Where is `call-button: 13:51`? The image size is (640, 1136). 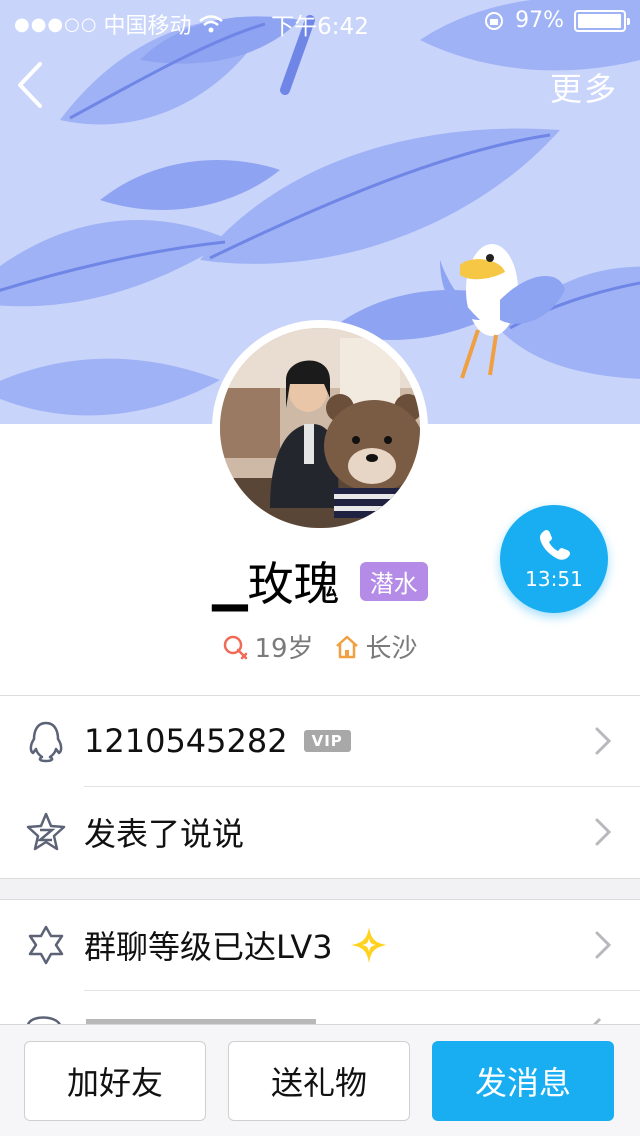
call-button: 13:51 is located at coordinates (554, 559).